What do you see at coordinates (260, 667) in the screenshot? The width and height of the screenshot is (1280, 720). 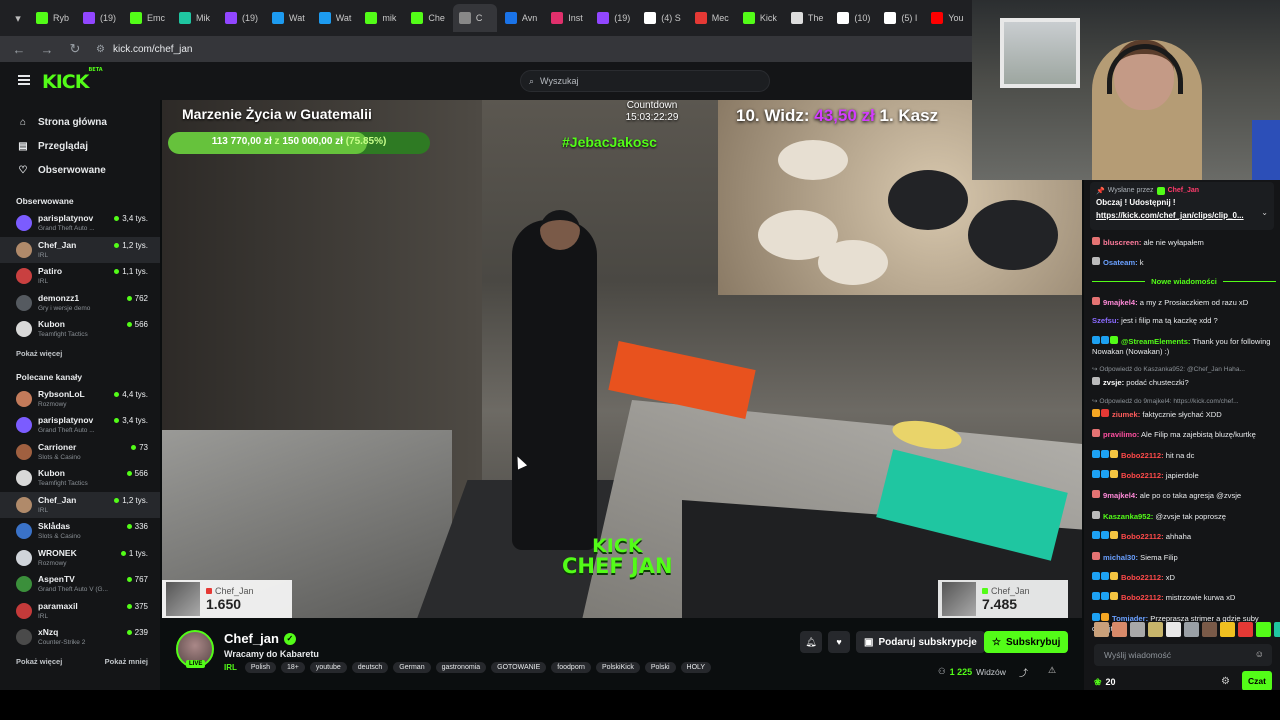 I see `stream-tag: Polish` at bounding box center [260, 667].